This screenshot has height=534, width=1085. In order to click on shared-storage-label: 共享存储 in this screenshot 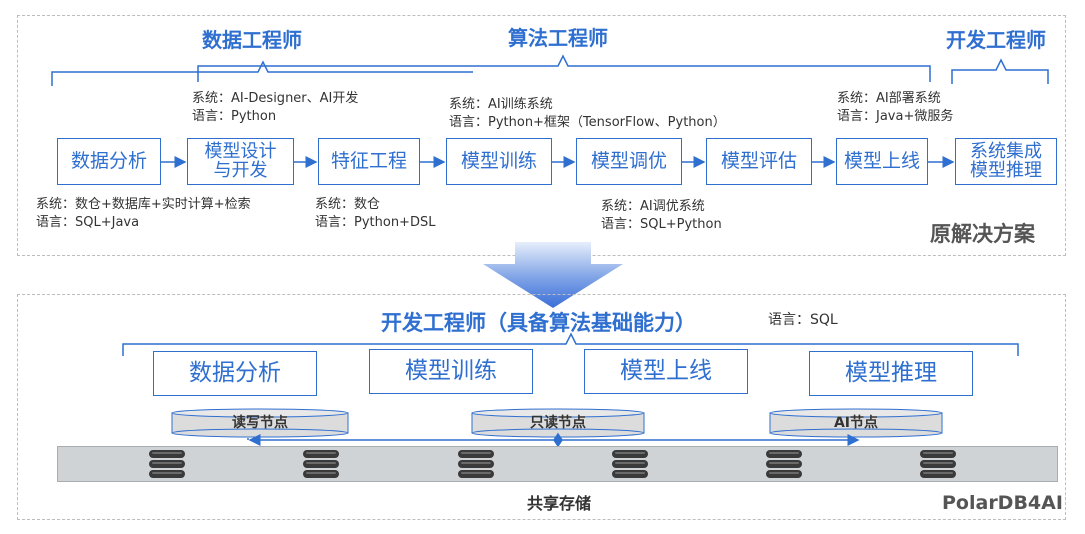, I will do `click(558, 503)`.